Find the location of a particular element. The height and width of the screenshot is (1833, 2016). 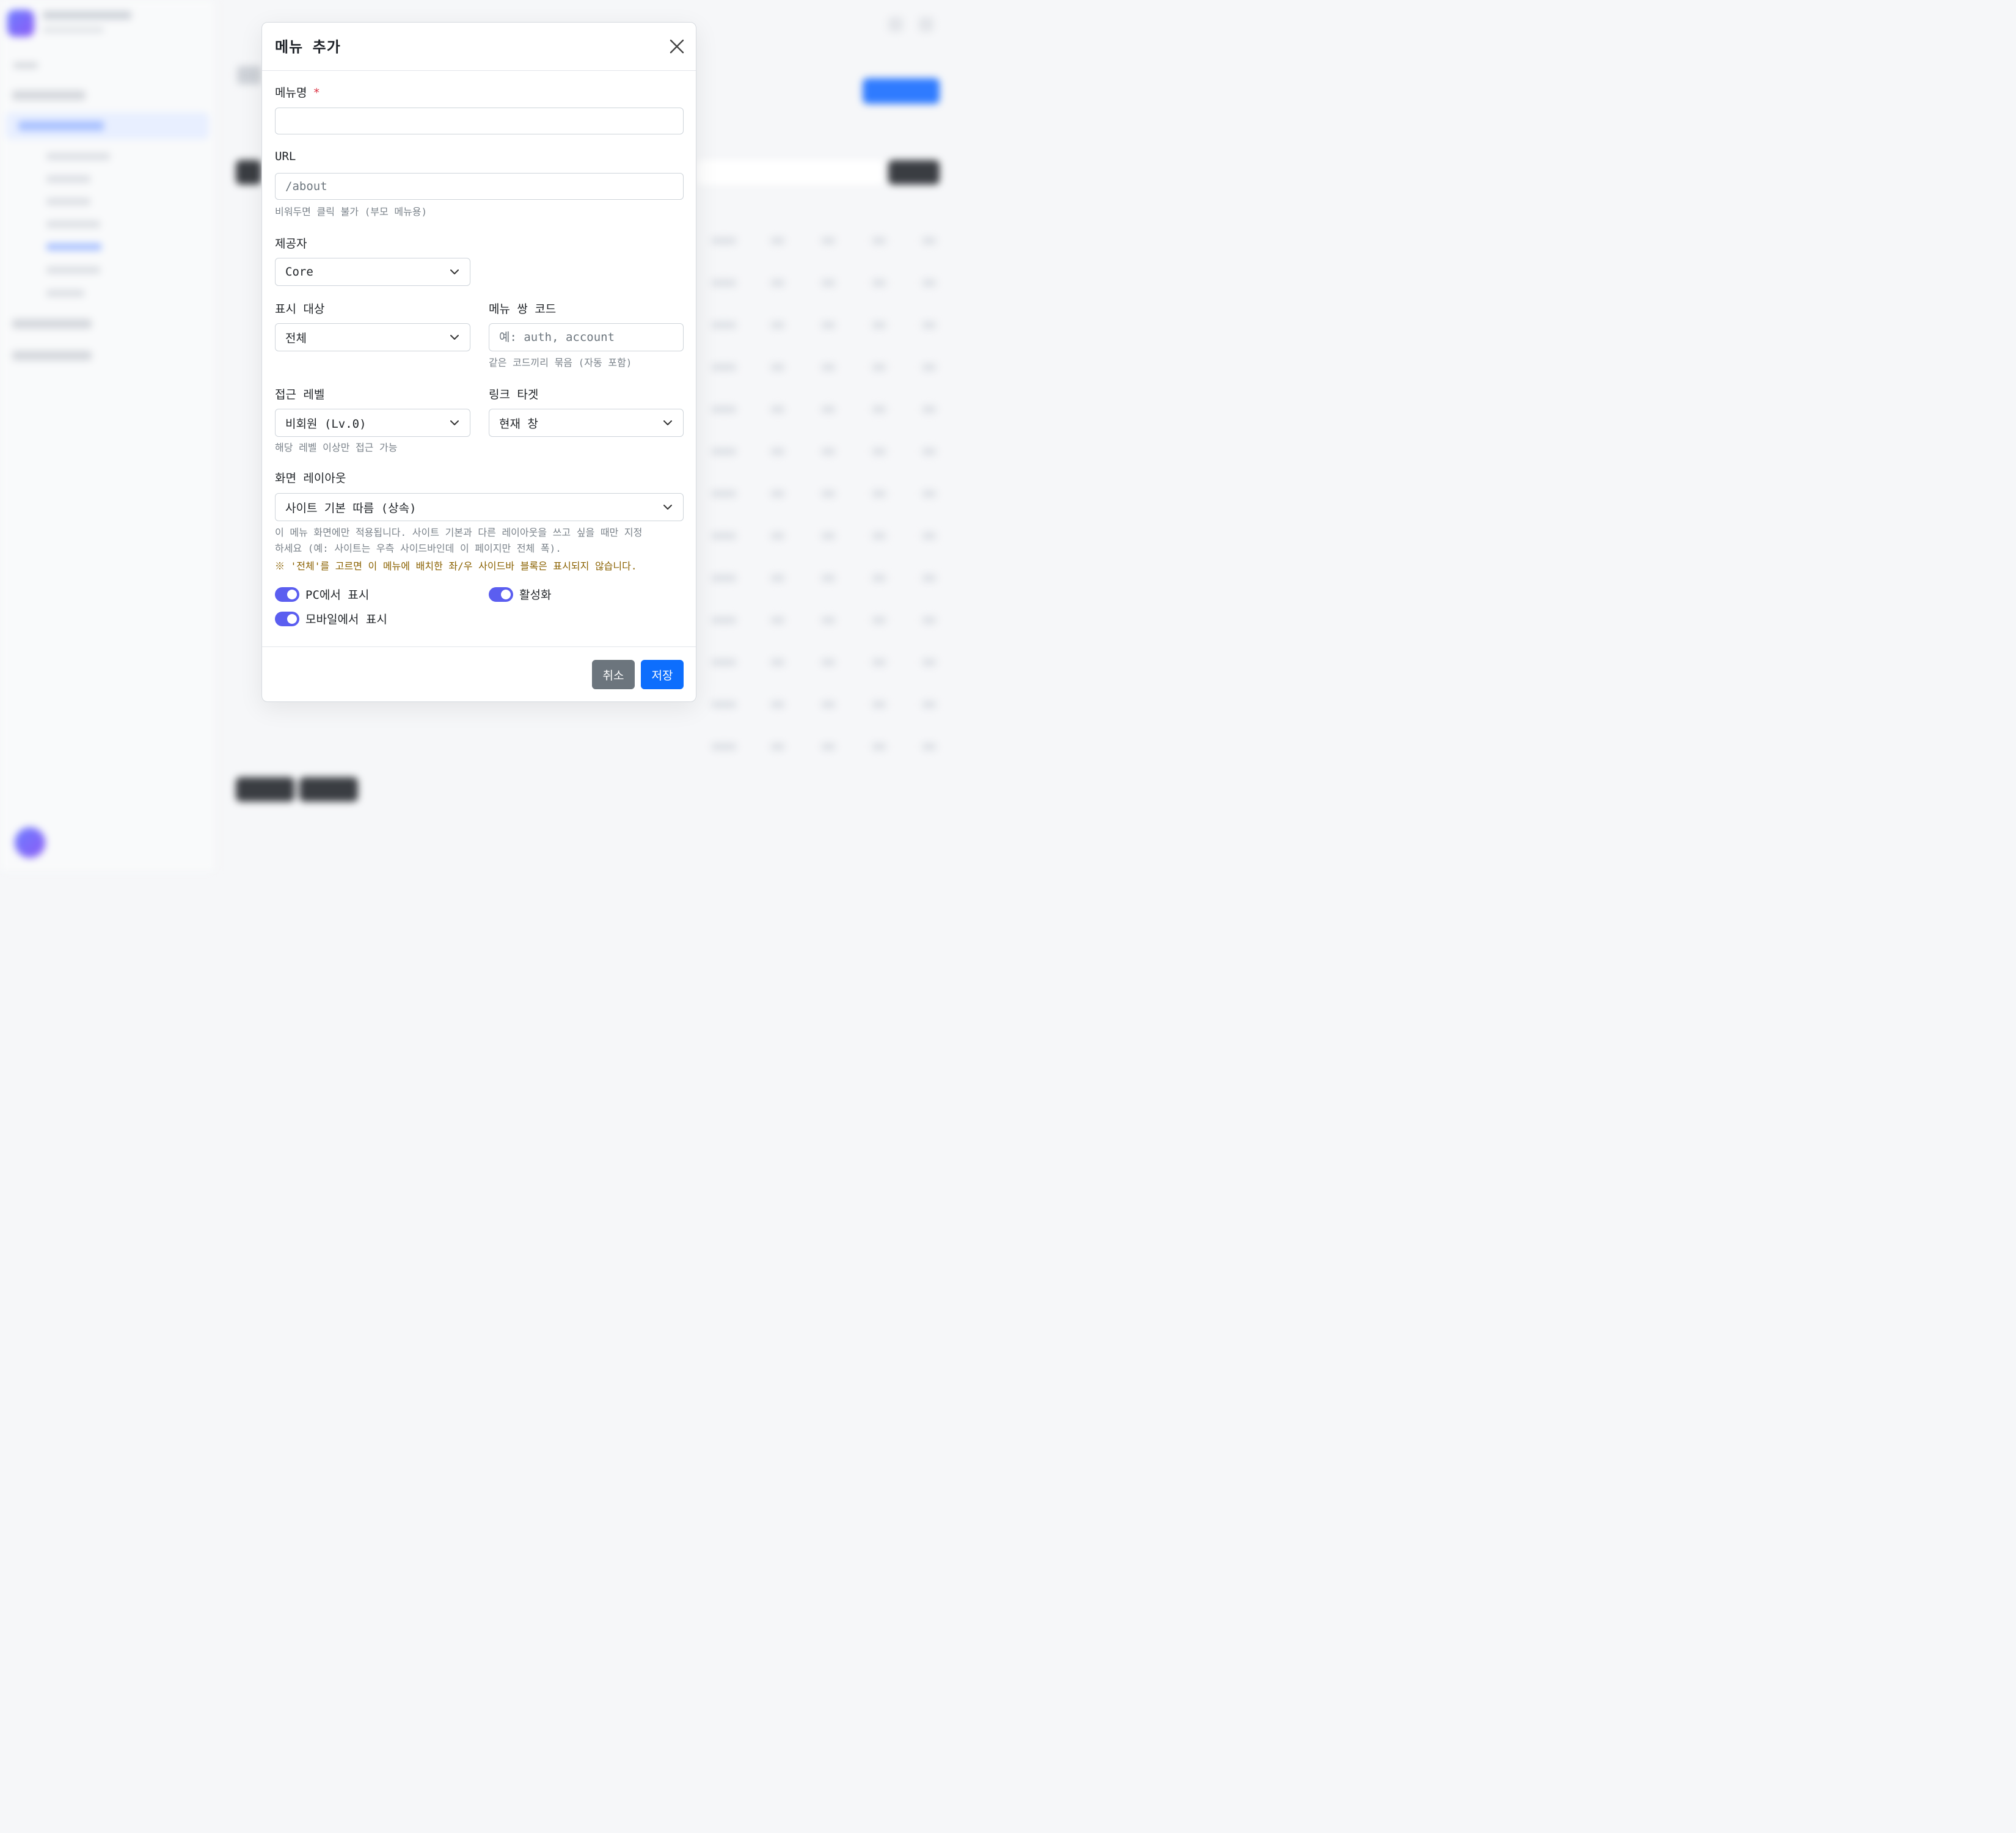

active-toggle is located at coordinates (501, 594).